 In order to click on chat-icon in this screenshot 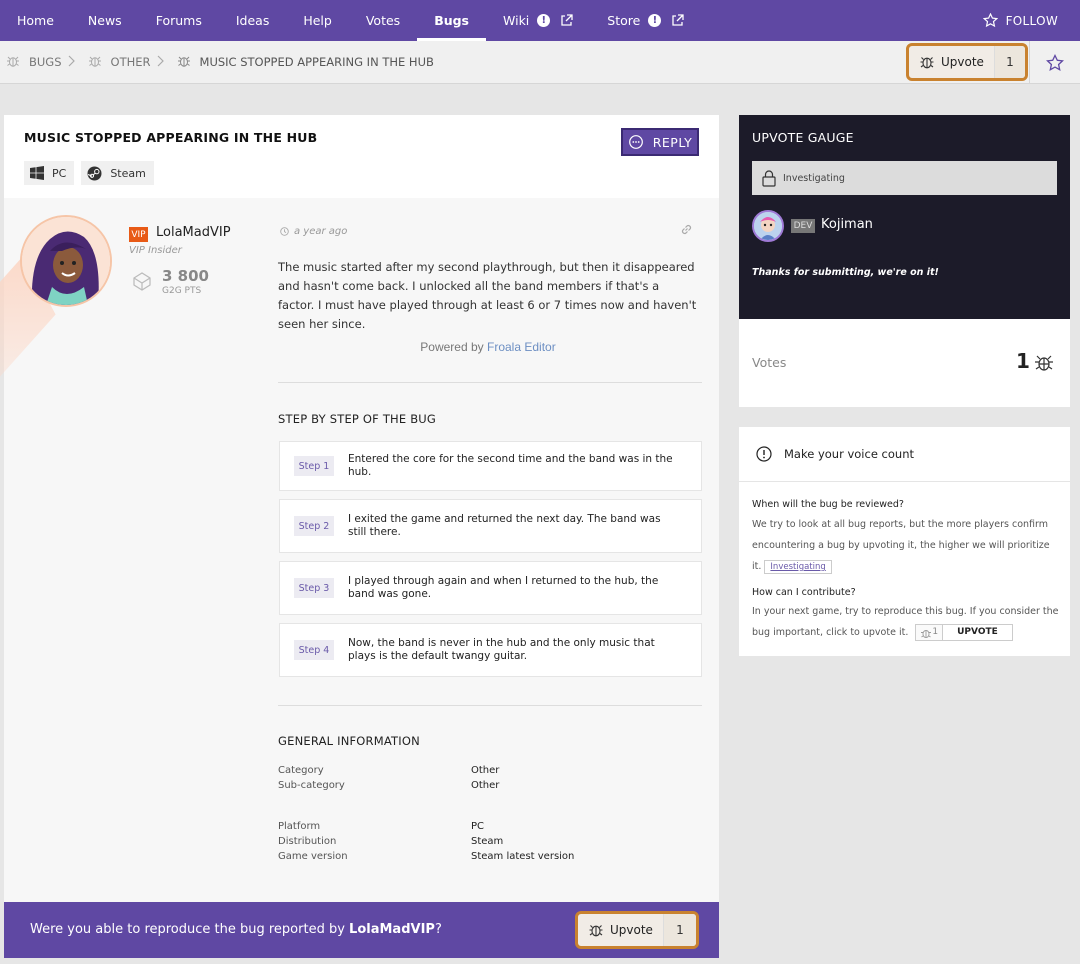, I will do `click(635, 142)`.